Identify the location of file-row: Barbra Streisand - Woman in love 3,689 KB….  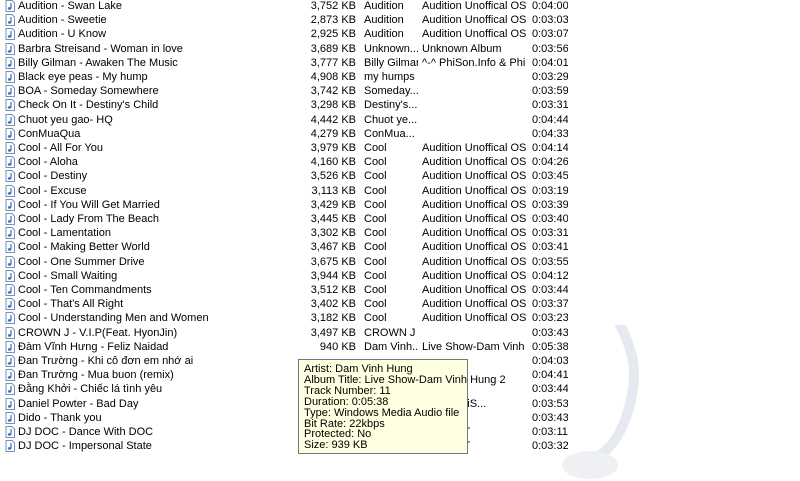
(284, 49).